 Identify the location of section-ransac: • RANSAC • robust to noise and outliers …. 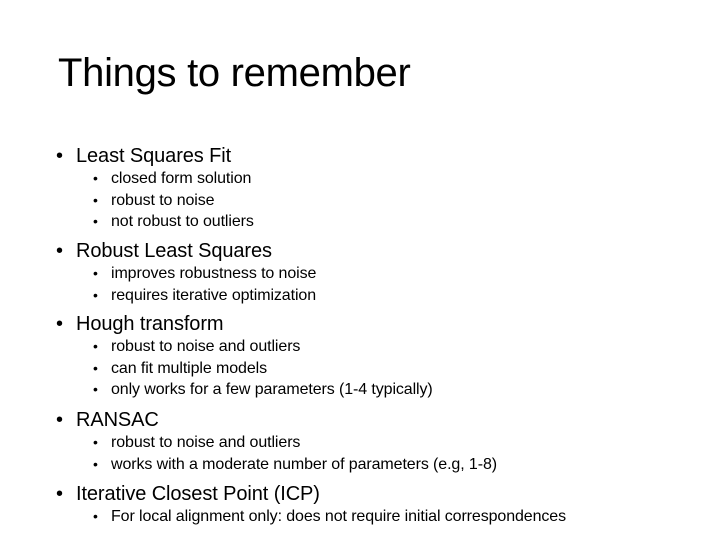
(276, 441).